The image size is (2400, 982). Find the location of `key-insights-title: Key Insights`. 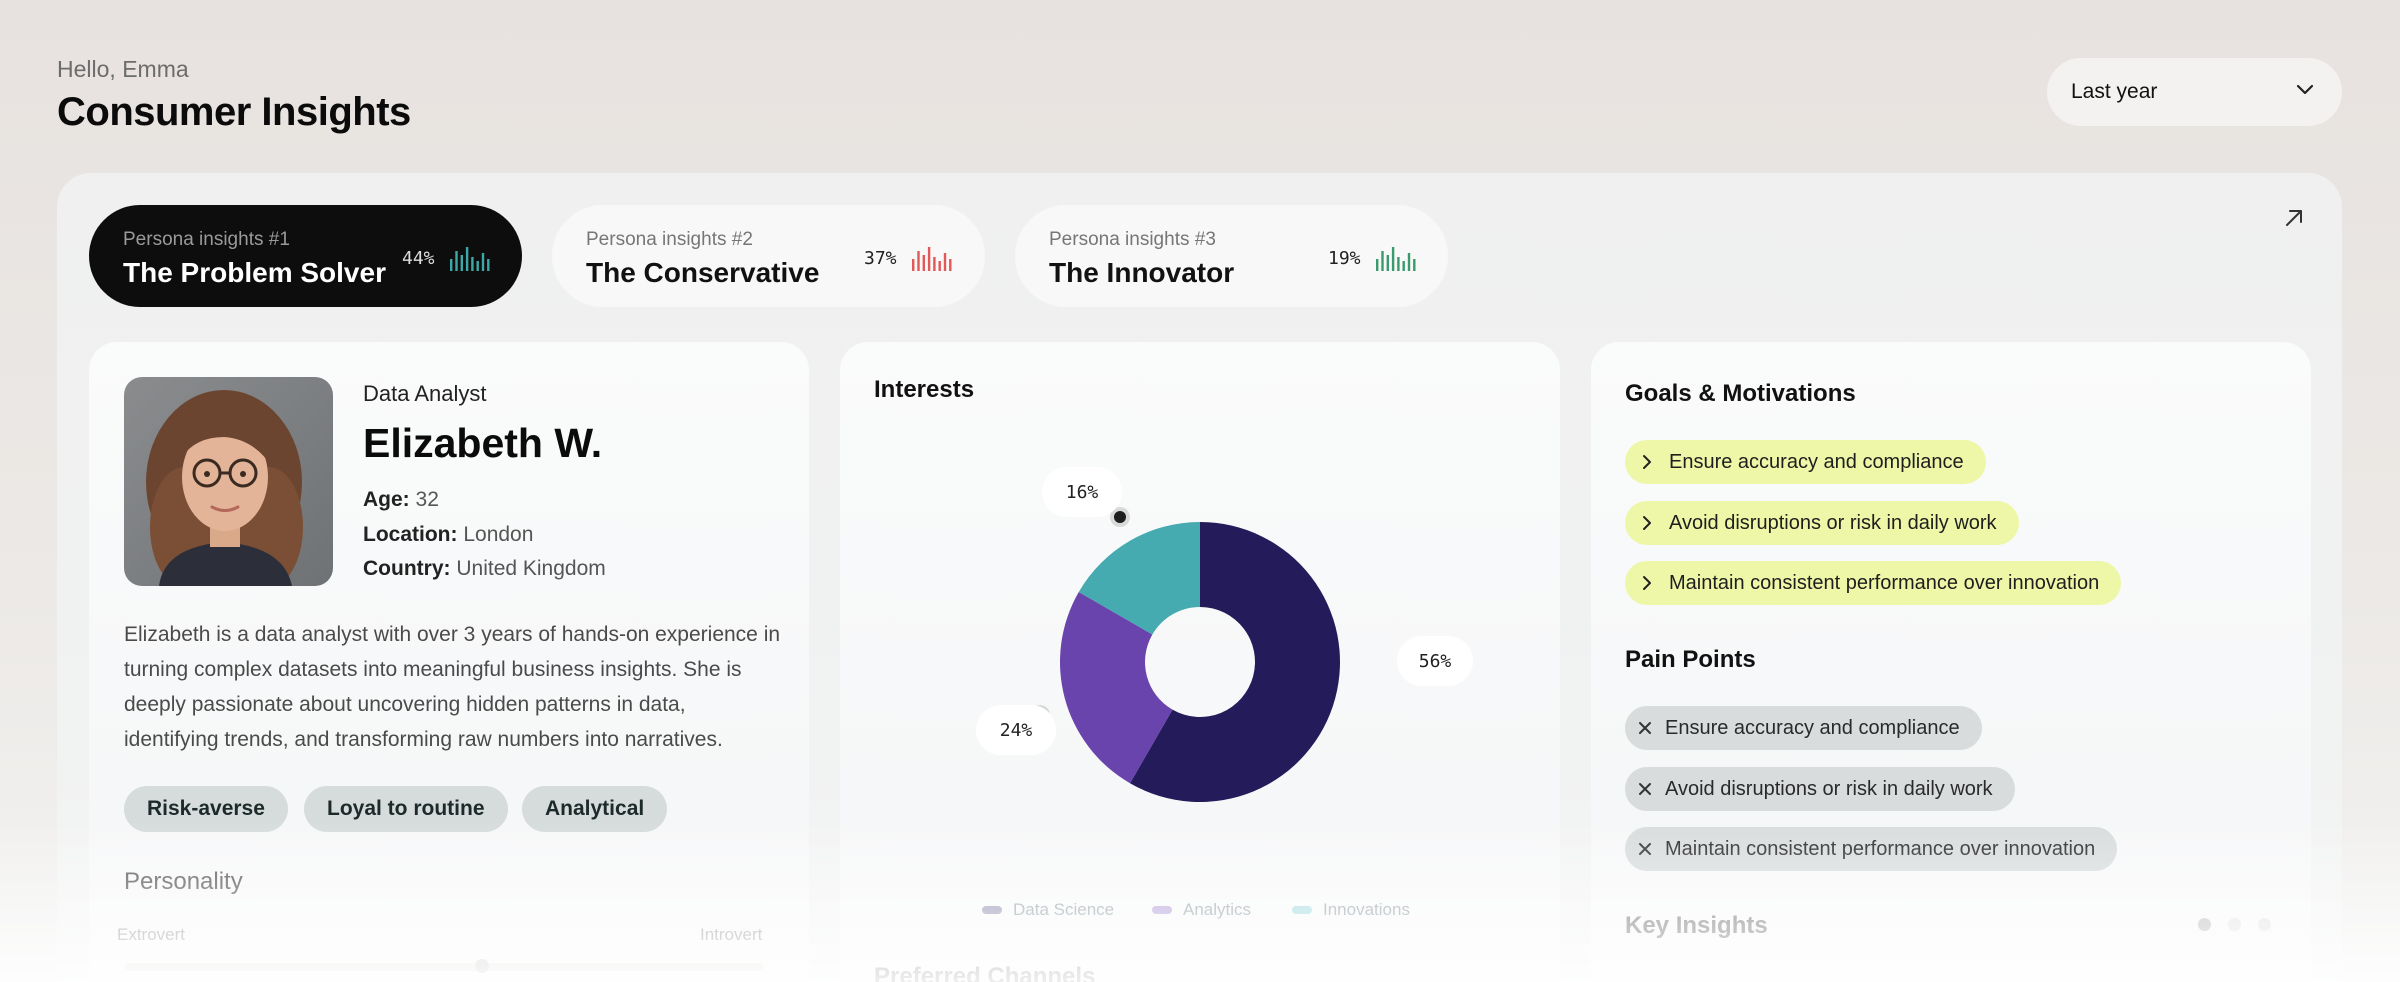

key-insights-title: Key Insights is located at coordinates (1696, 925).